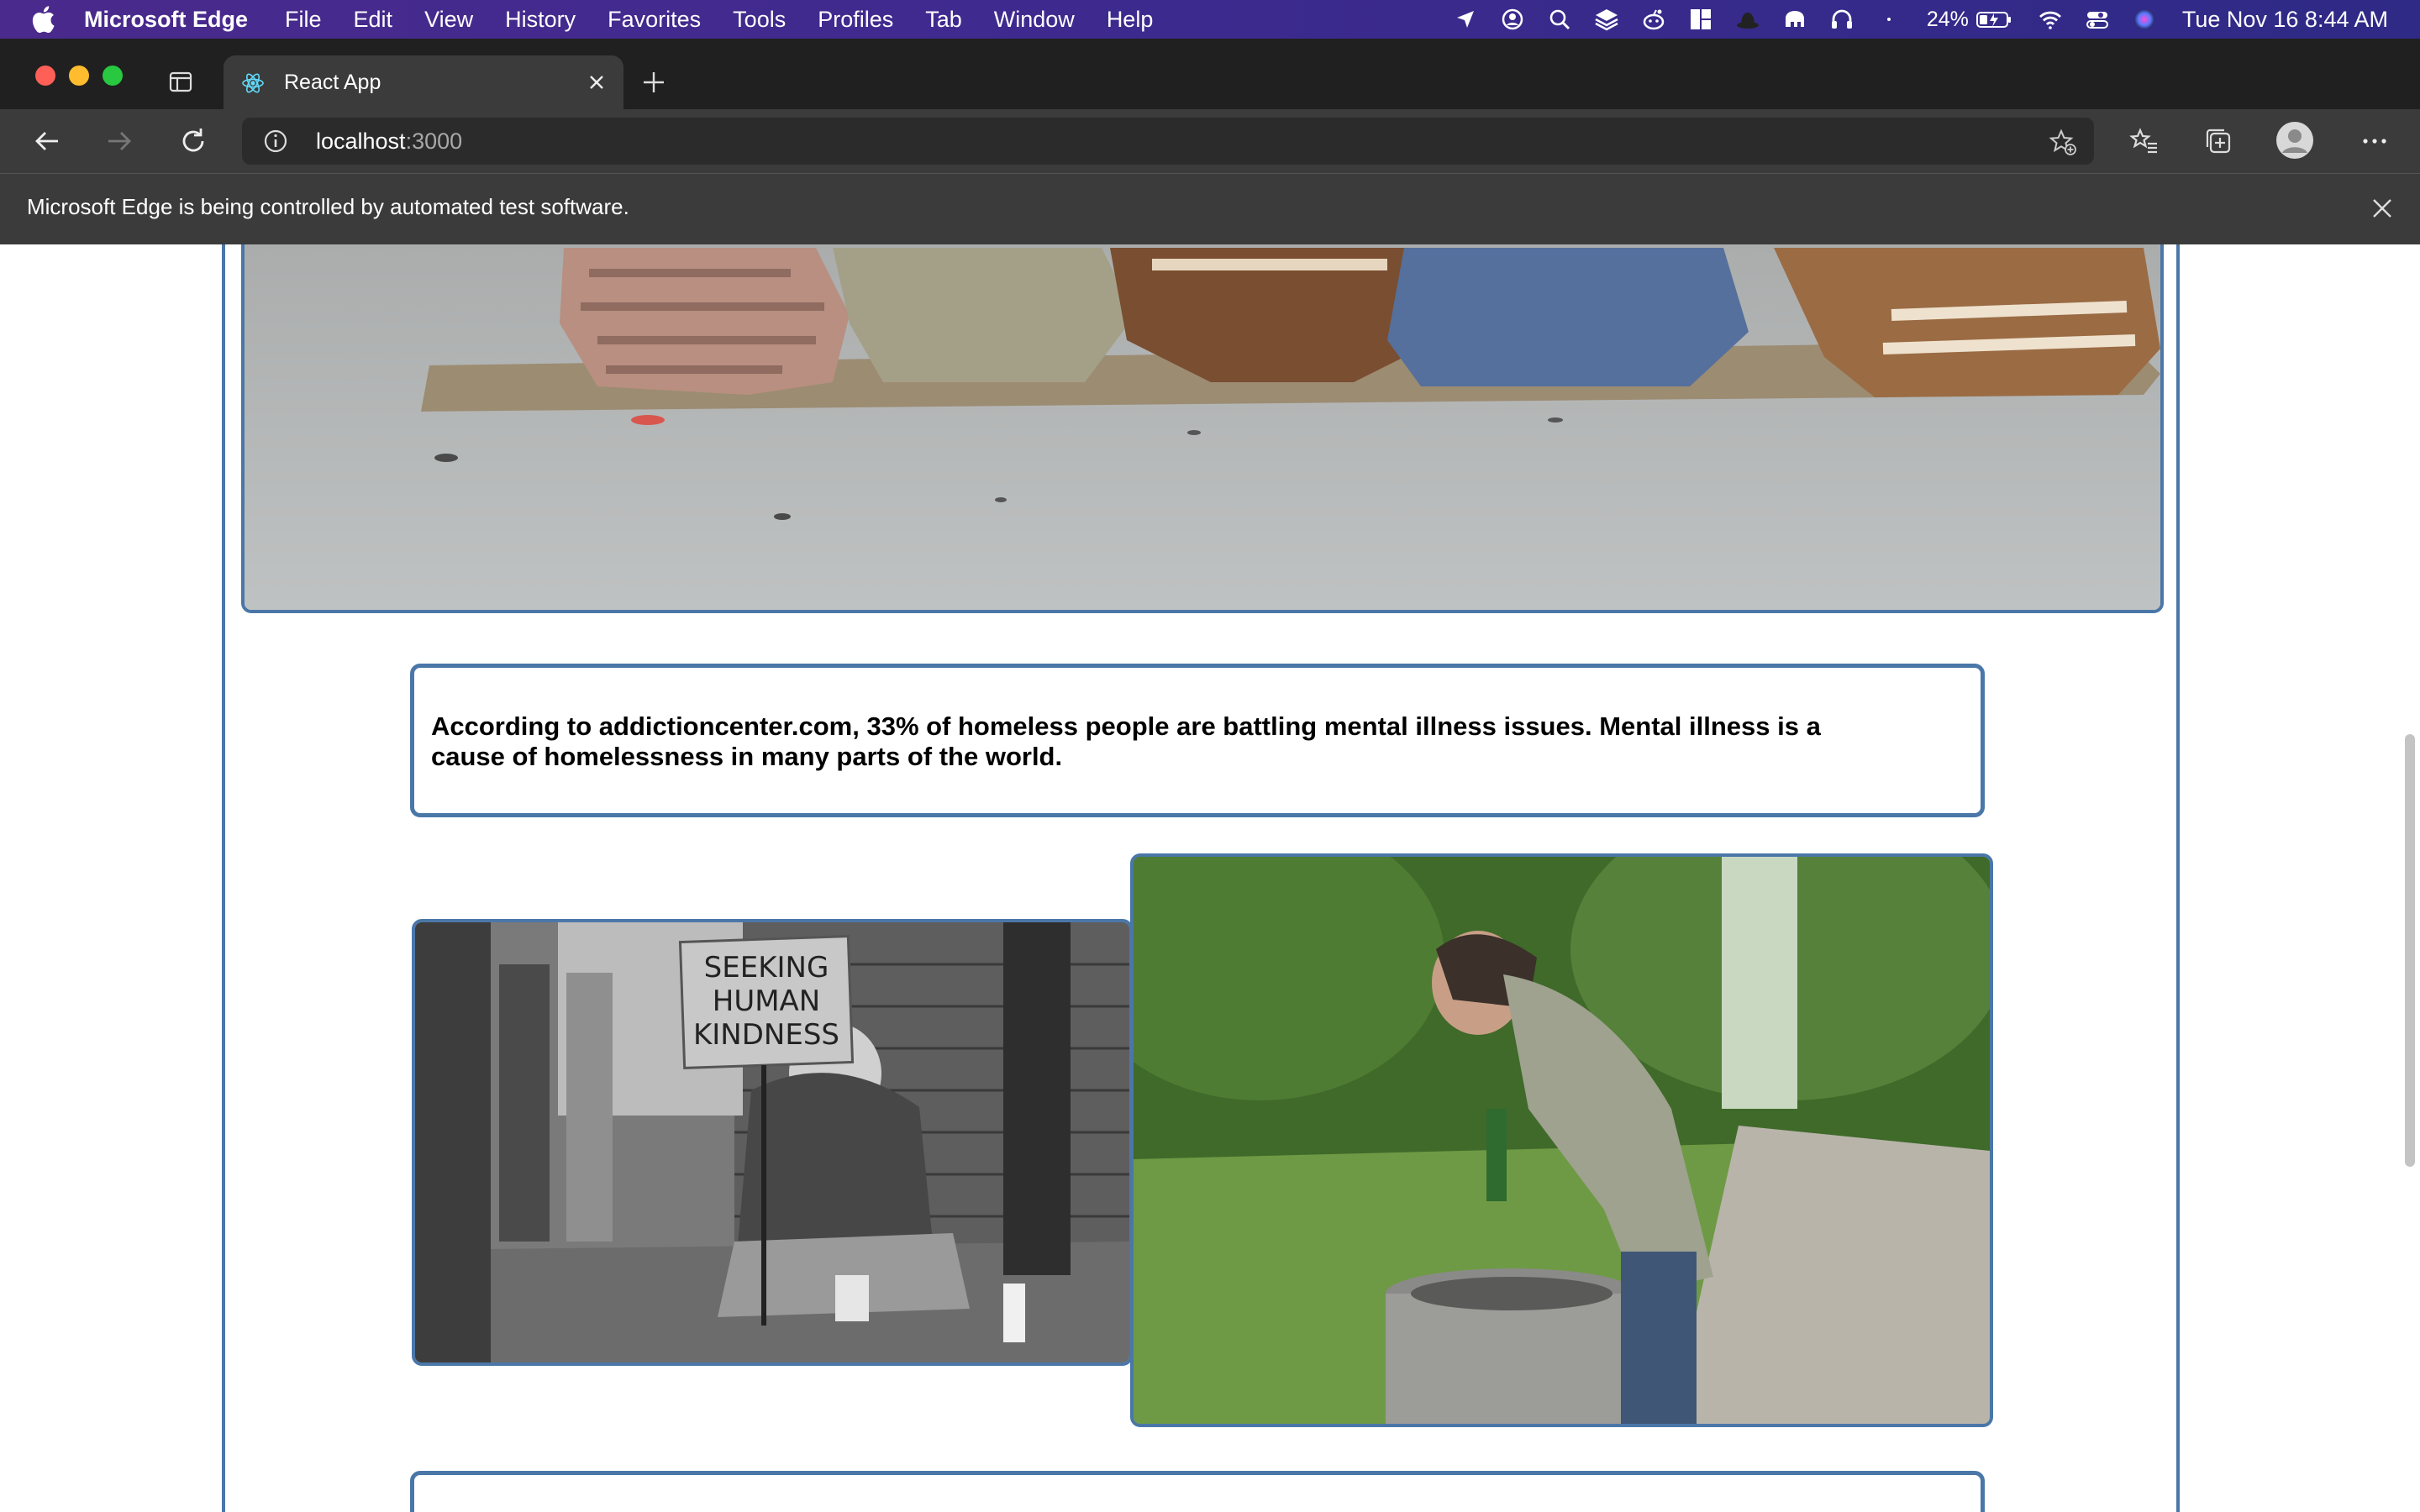  I want to click on url-host: localhost, so click(361, 141).